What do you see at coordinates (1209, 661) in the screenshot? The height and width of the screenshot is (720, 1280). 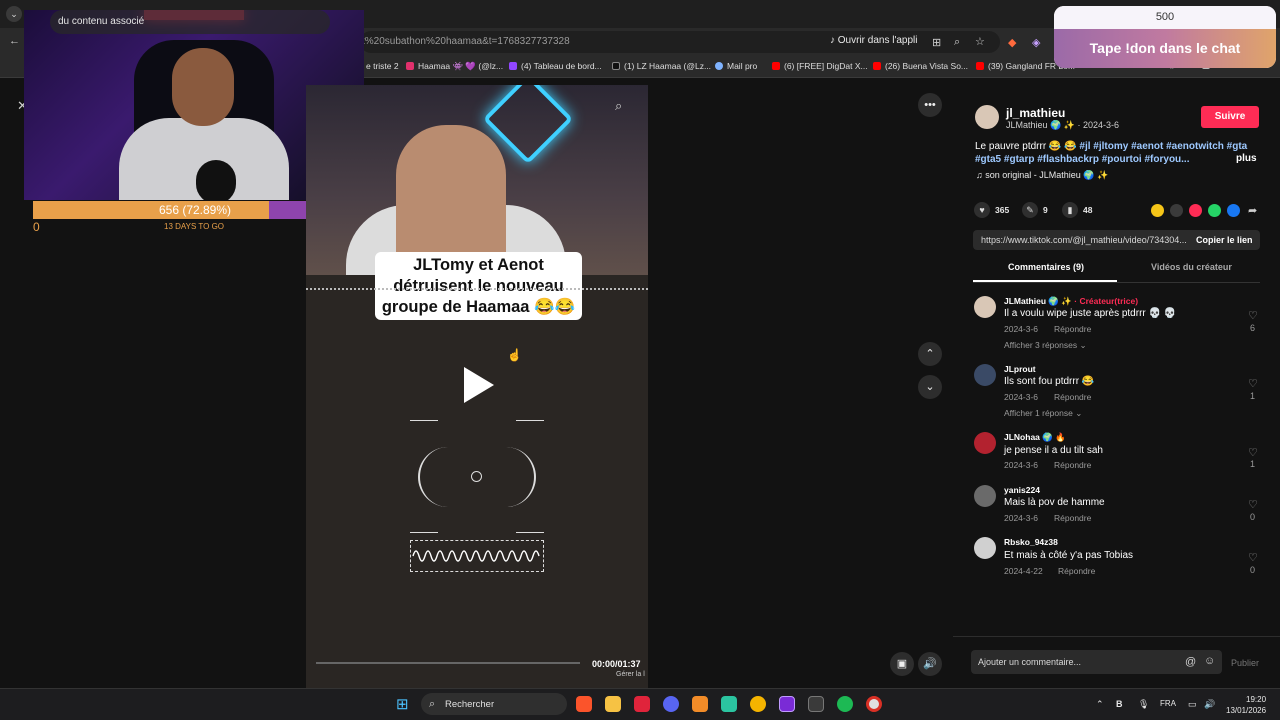 I see `emoji-icon: ☺` at bounding box center [1209, 661].